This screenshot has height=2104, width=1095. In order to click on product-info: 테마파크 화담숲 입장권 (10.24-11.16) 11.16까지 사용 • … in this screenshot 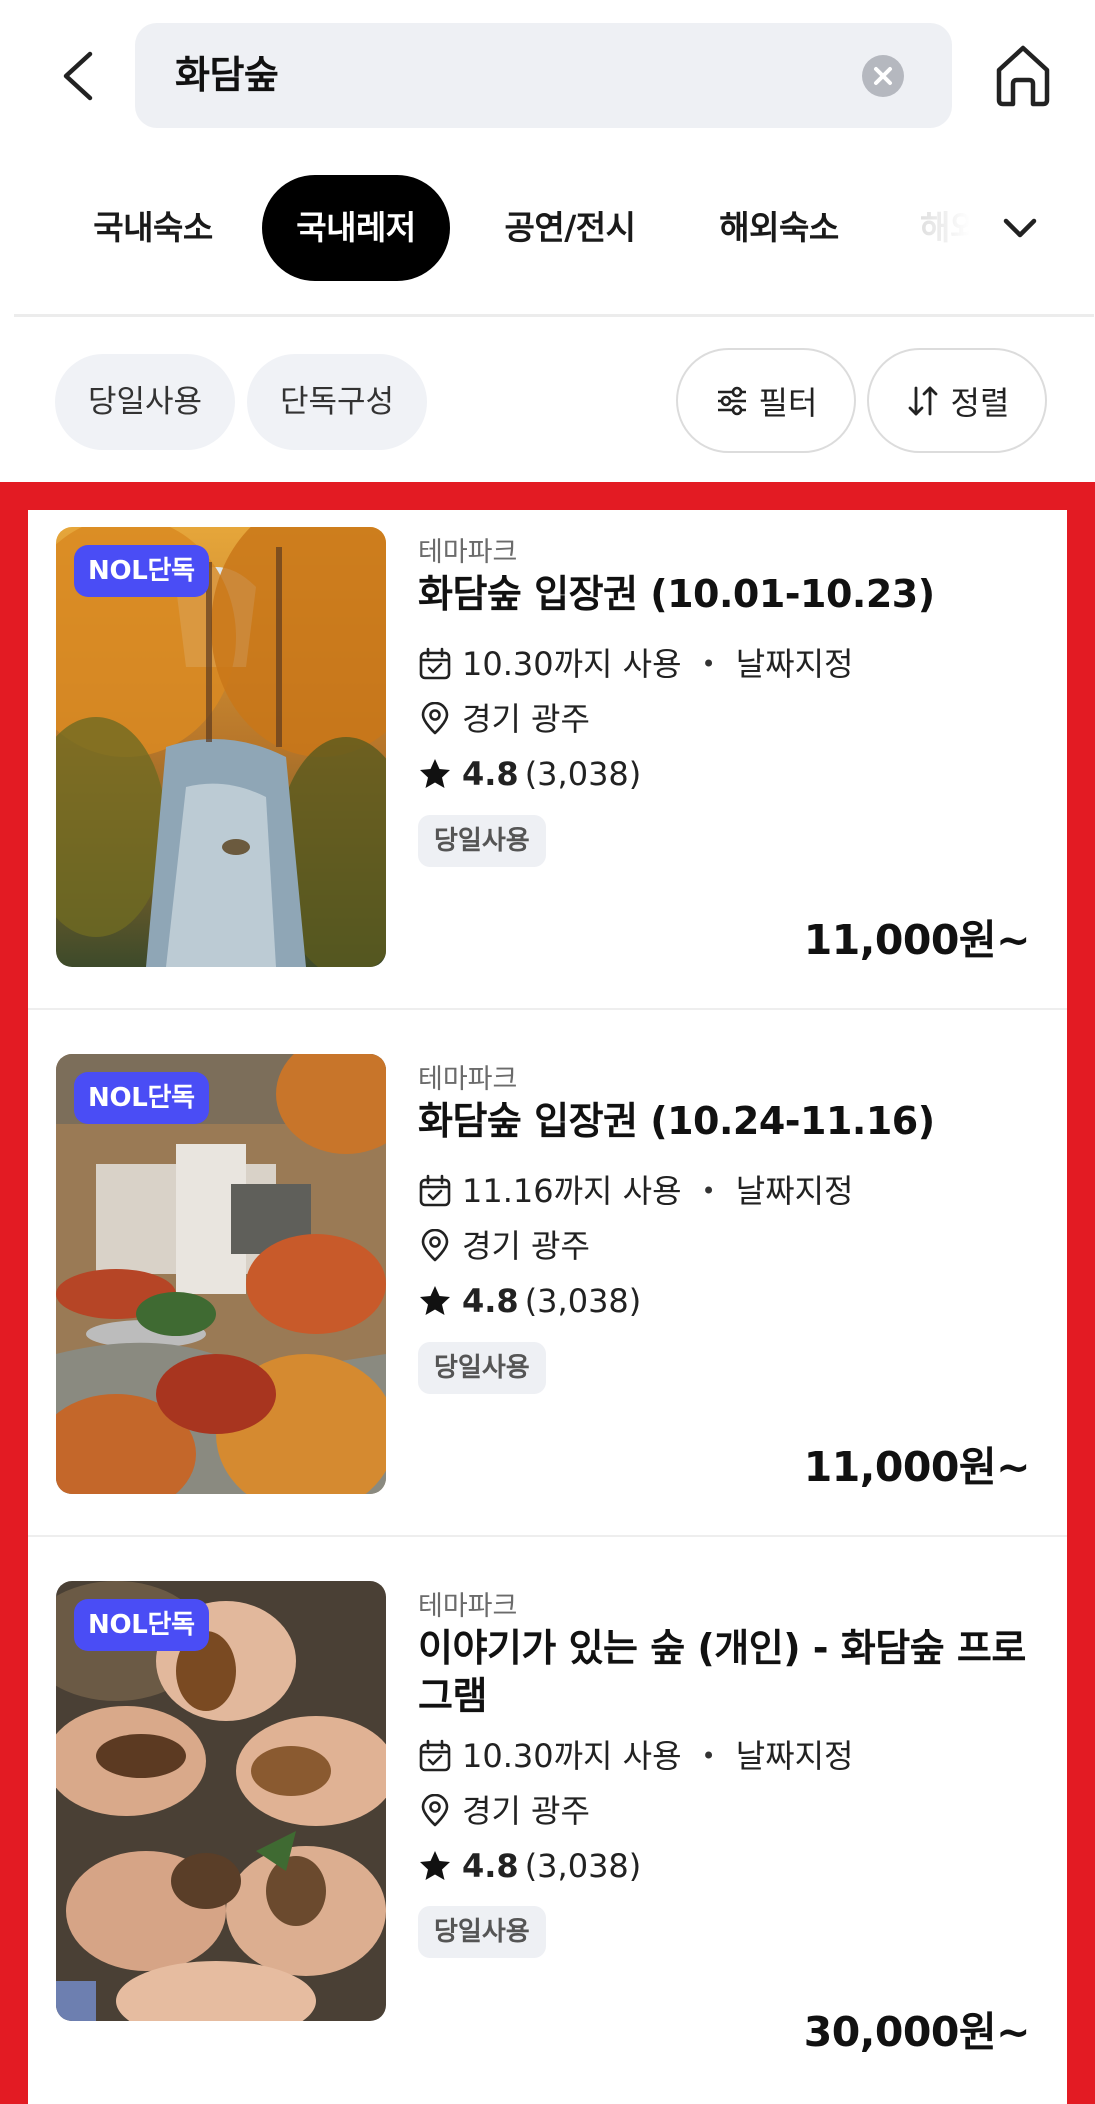, I will do `click(733, 1300)`.